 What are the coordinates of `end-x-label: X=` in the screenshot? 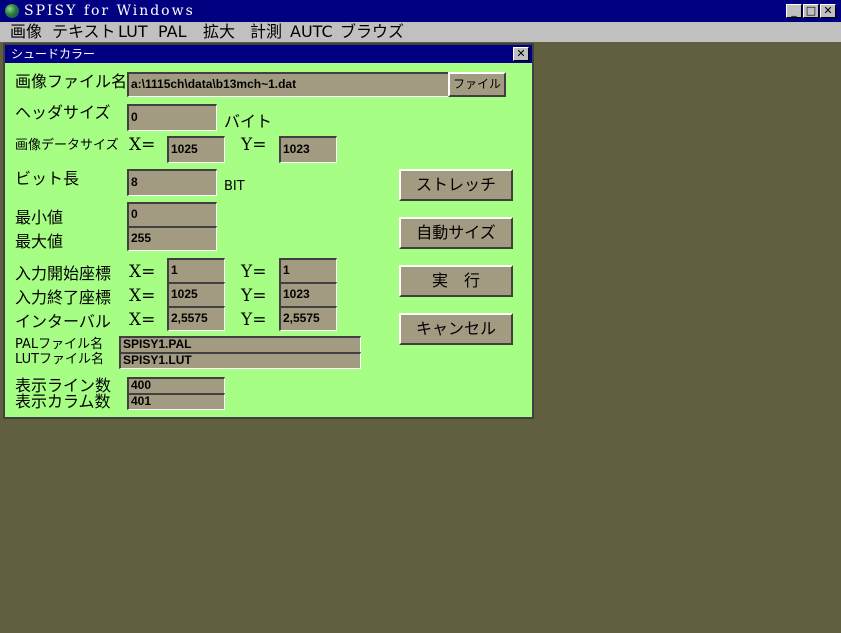 It's located at (142, 296).